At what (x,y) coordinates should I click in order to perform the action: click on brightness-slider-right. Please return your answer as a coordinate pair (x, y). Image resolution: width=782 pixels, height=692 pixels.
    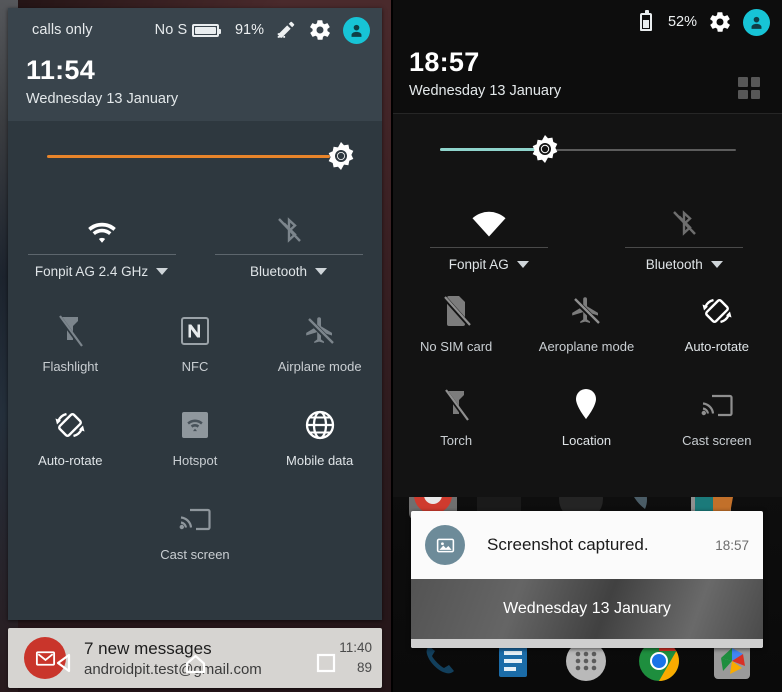
    Looking at the image, I should click on (586, 150).